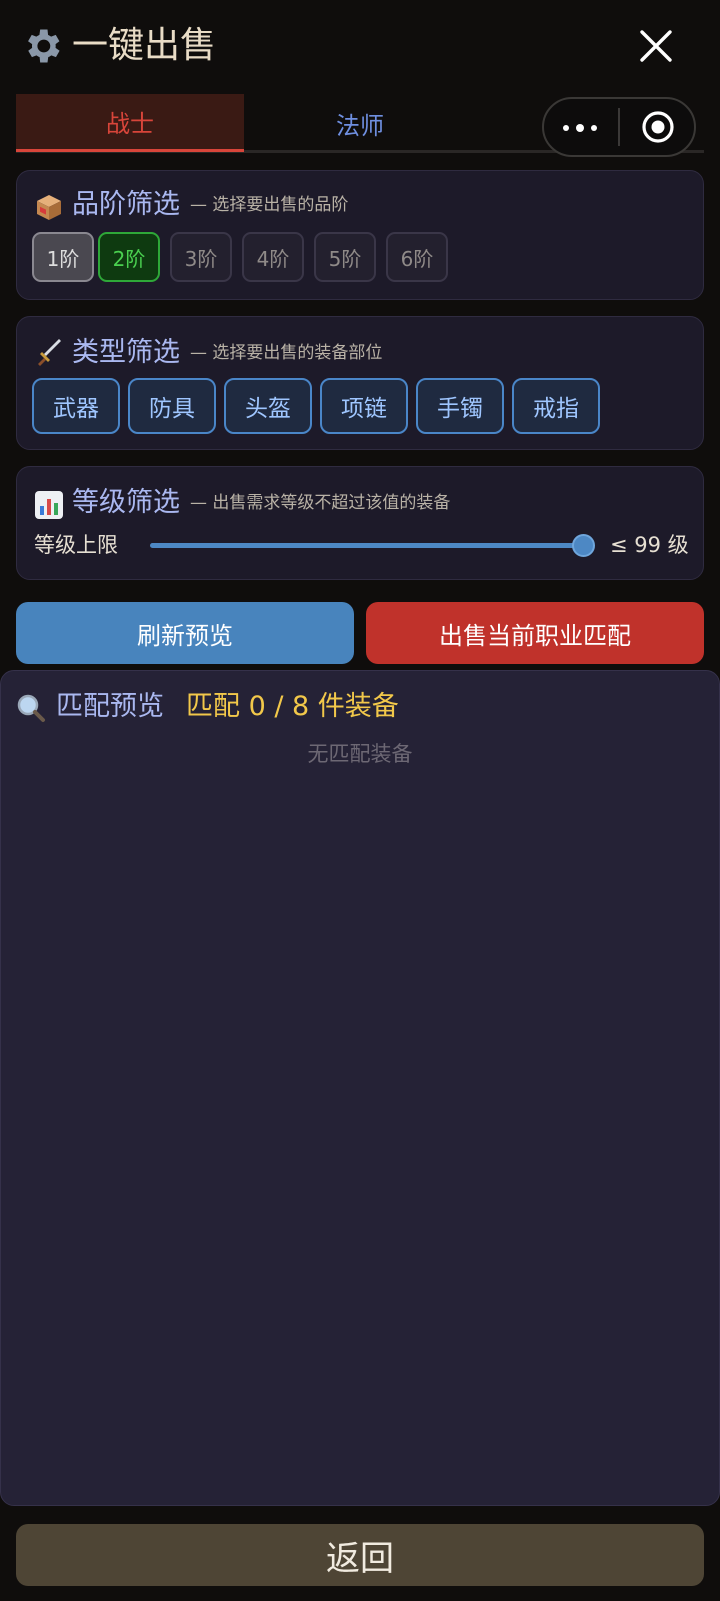  What do you see at coordinates (417, 257) in the screenshot?
I see `tier-chip-6: 6阶` at bounding box center [417, 257].